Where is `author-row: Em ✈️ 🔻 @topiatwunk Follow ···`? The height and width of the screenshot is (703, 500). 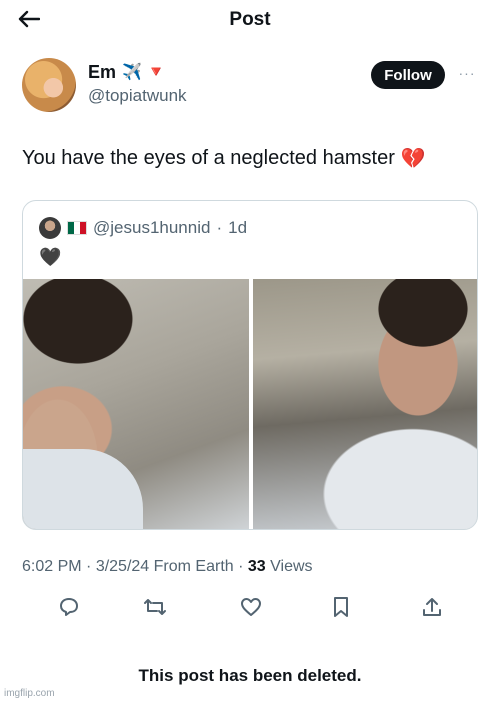
author-row: Em ✈️ 🔻 @topiatwunk Follow ··· is located at coordinates (252, 86).